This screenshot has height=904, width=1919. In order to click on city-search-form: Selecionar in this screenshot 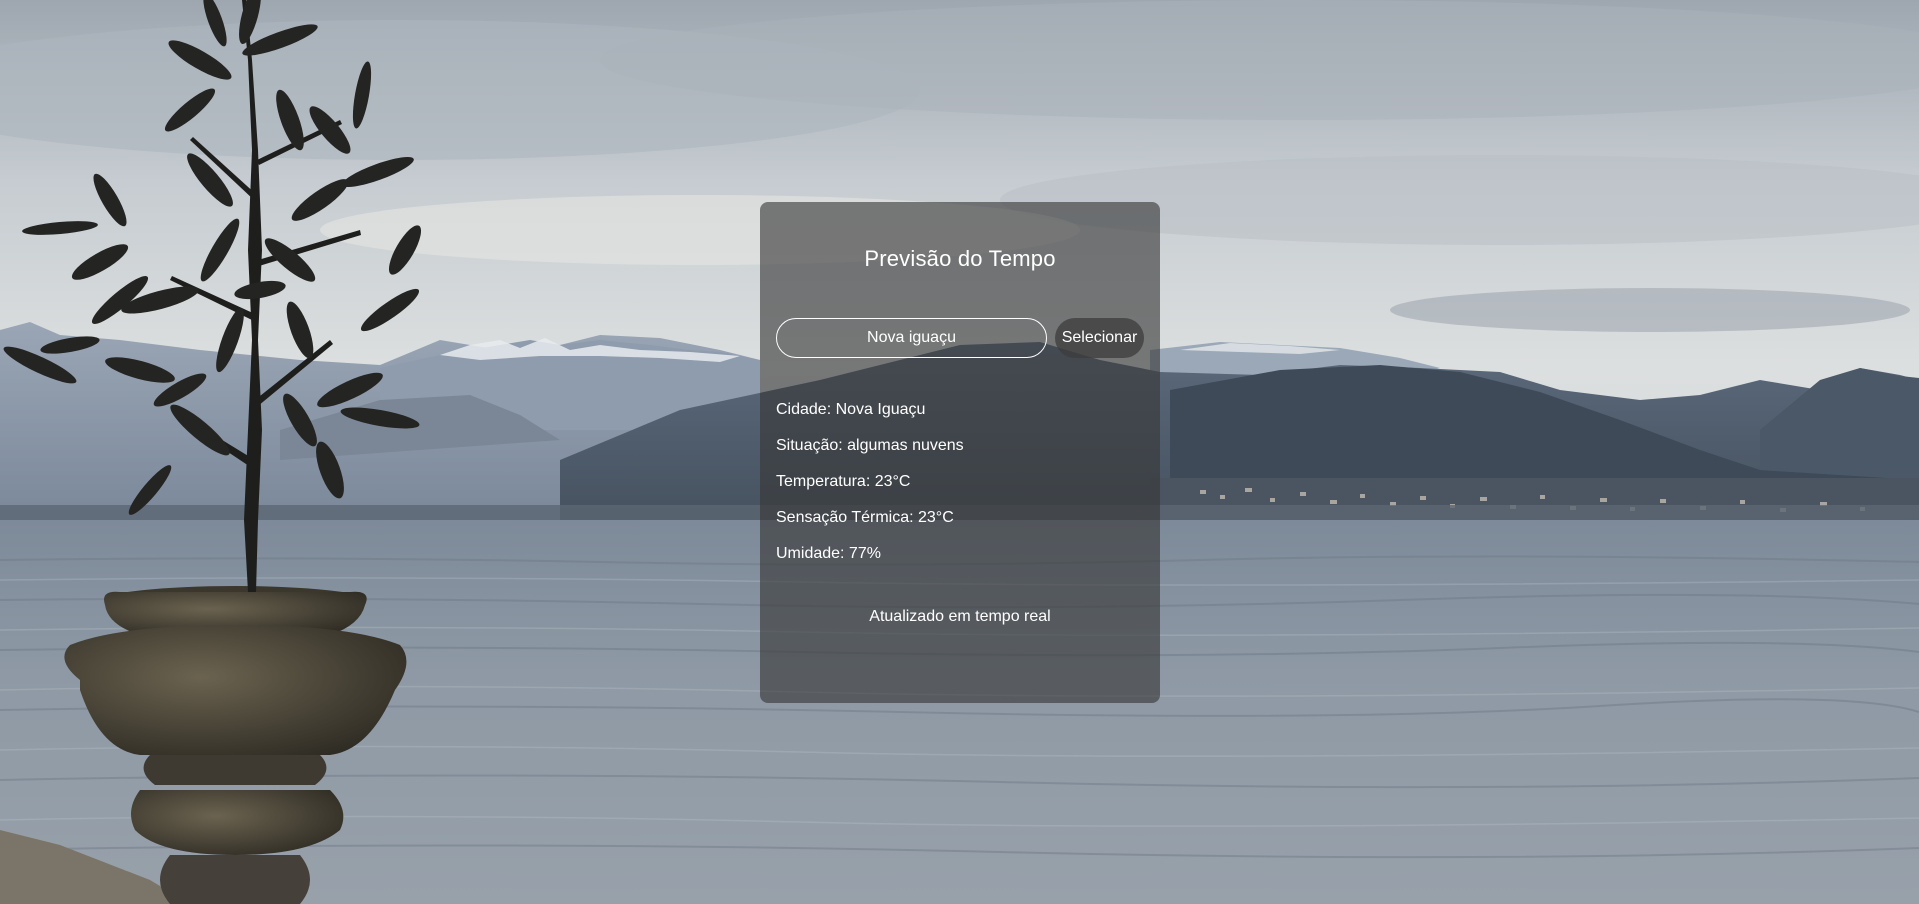, I will do `click(960, 338)`.